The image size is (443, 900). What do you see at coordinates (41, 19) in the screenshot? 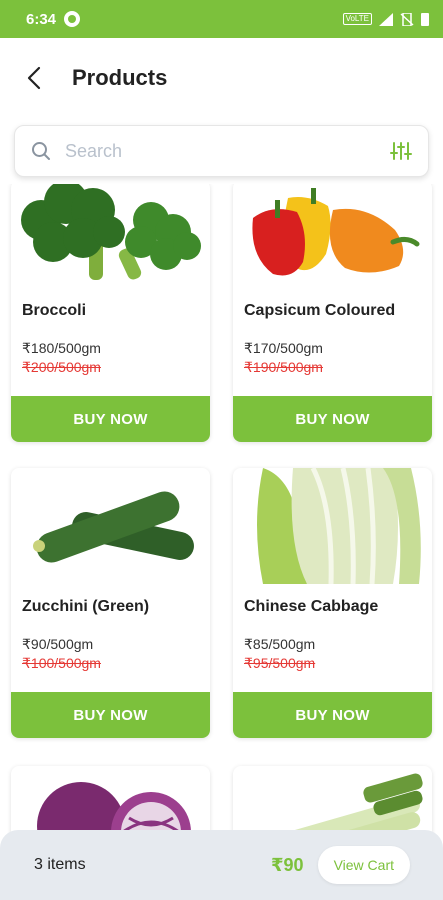
I see `status-time: 6:34` at bounding box center [41, 19].